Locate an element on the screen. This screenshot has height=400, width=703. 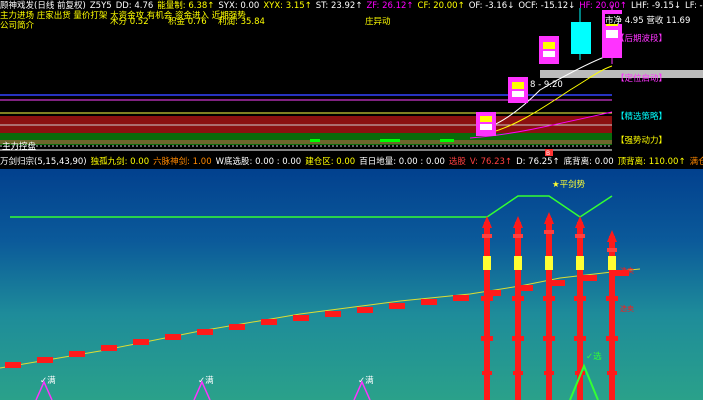
zhuang-label: 庄异动 is located at coordinates (378, 22).